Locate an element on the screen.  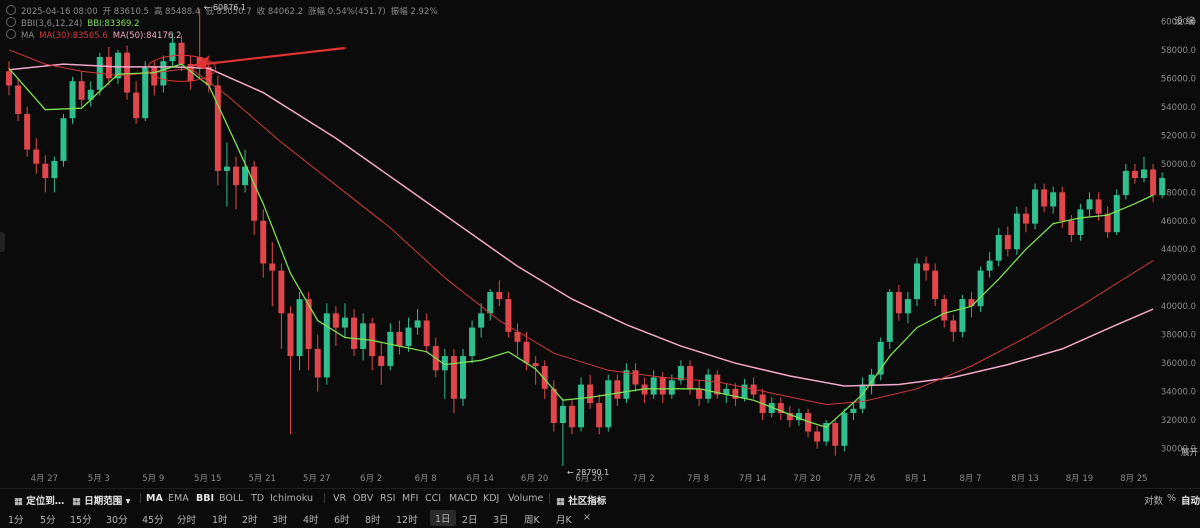
period-15分: 15分 is located at coordinates (81, 519).